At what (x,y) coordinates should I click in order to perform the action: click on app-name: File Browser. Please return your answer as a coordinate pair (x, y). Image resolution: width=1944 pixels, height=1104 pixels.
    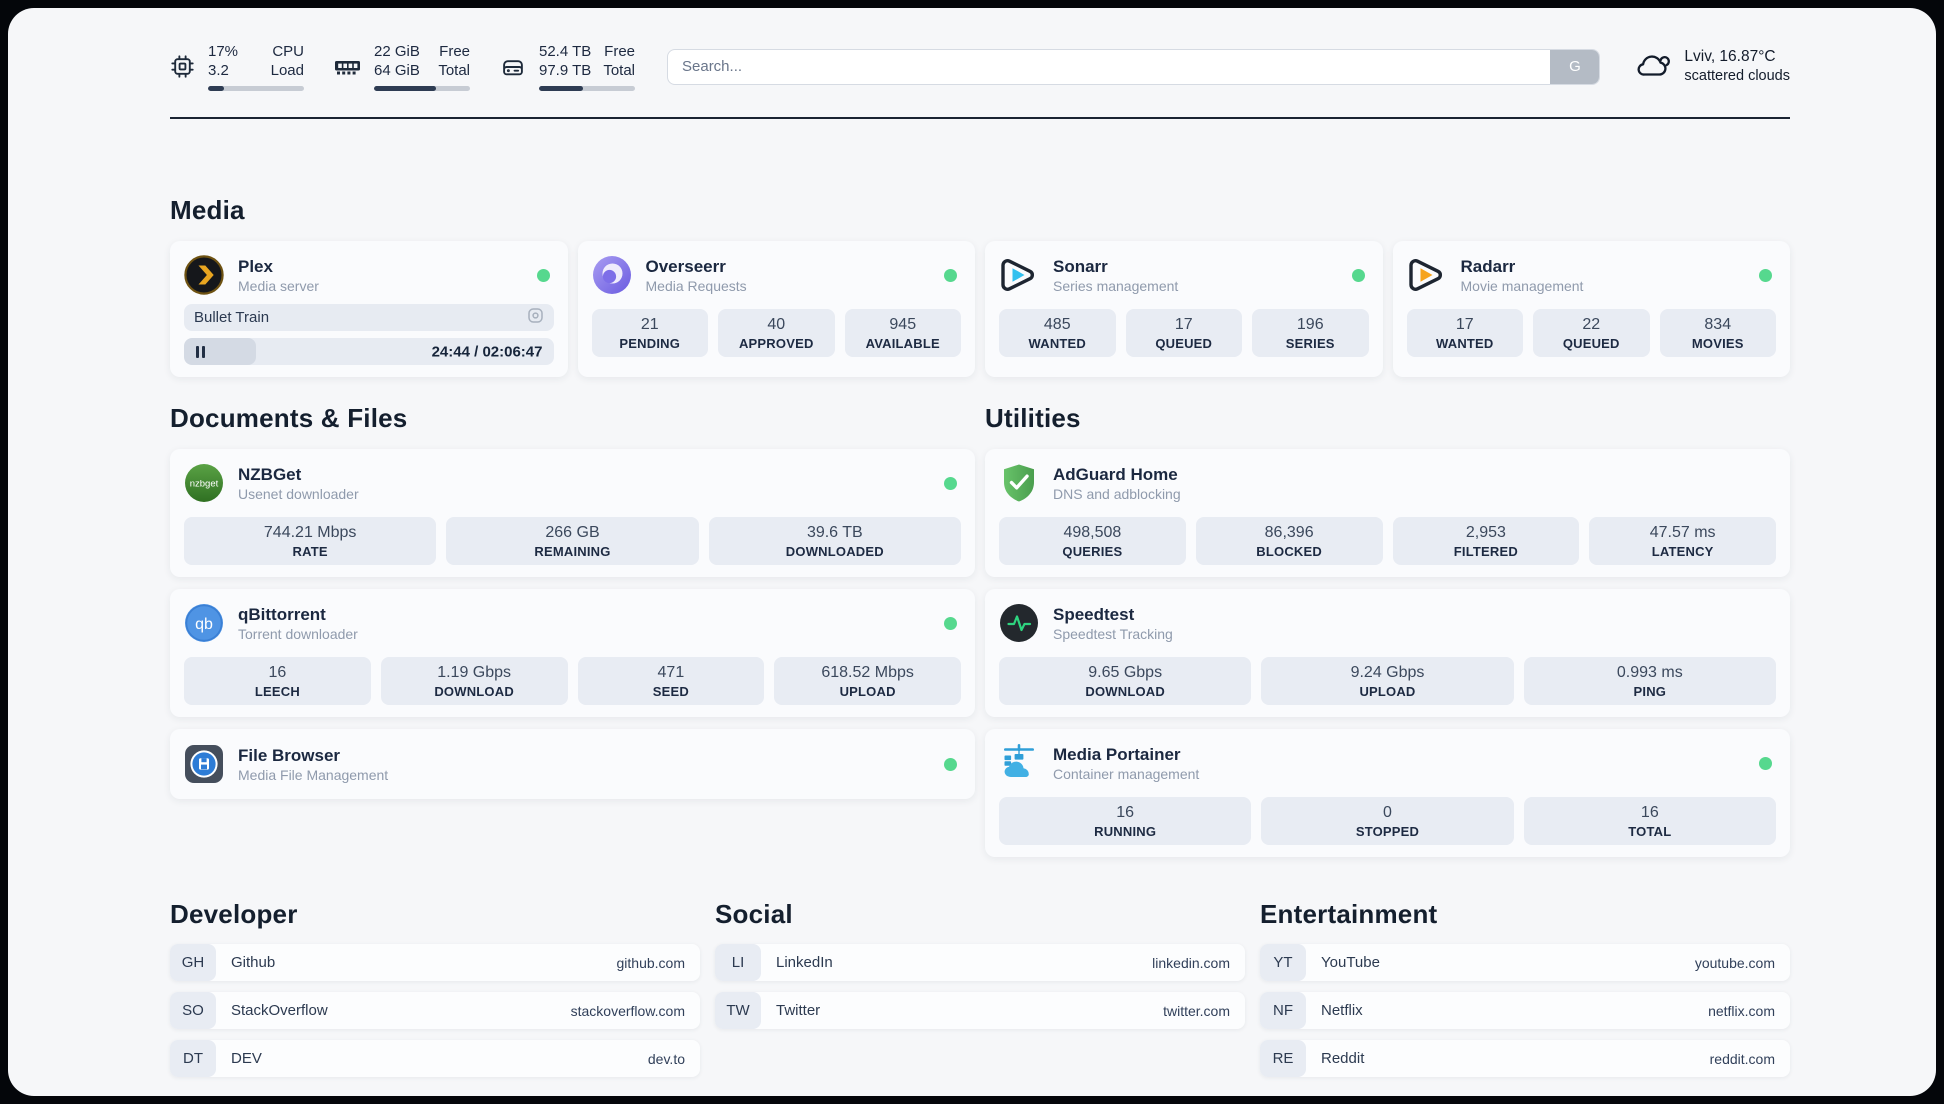
    Looking at the image, I should click on (289, 755).